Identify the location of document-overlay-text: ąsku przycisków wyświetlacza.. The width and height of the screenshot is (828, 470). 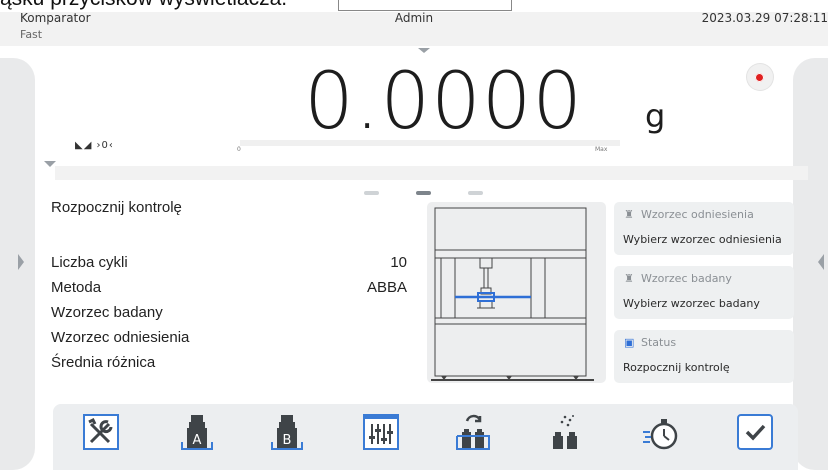
(143, 5).